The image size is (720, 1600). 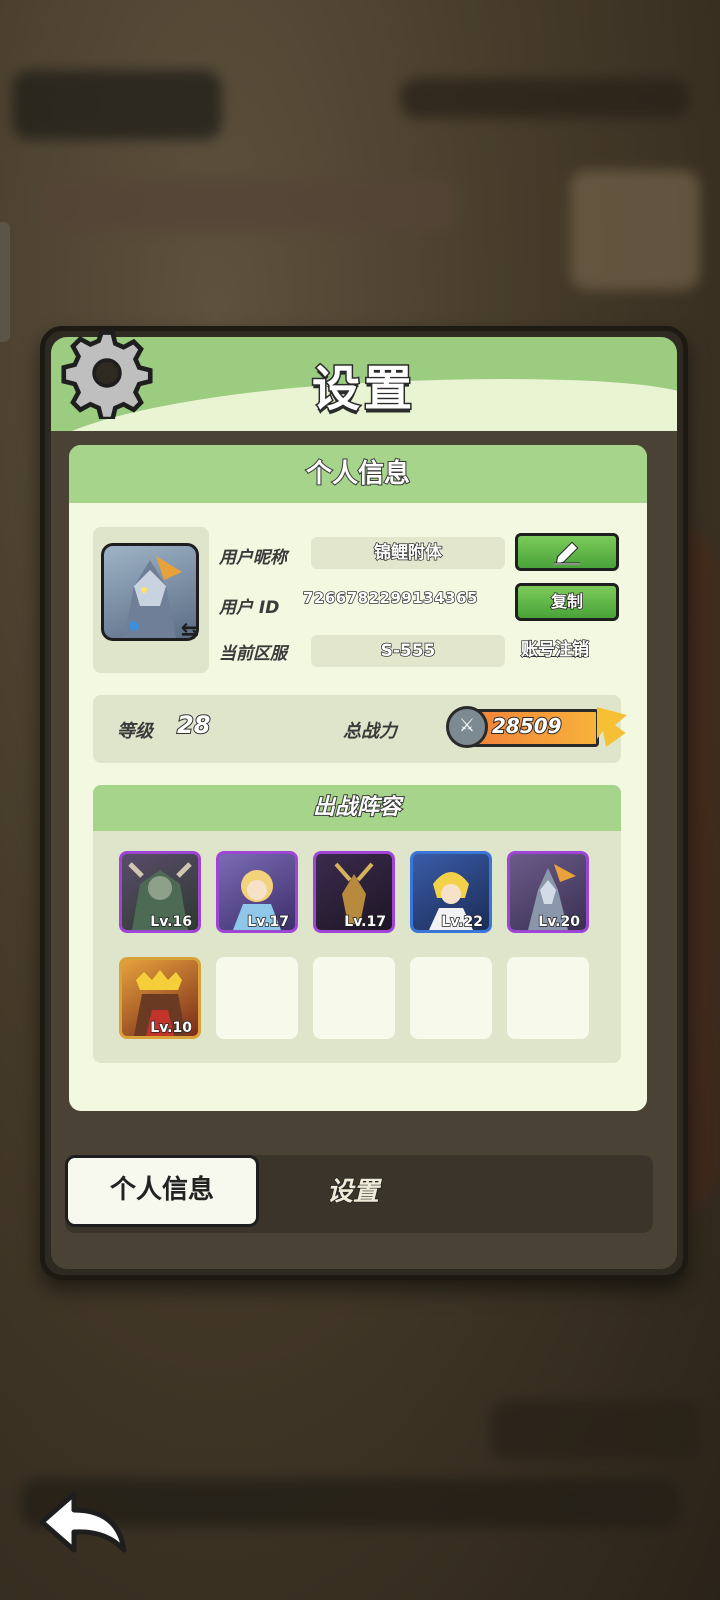 I want to click on hero-slot: Lv.20, so click(x=548, y=892).